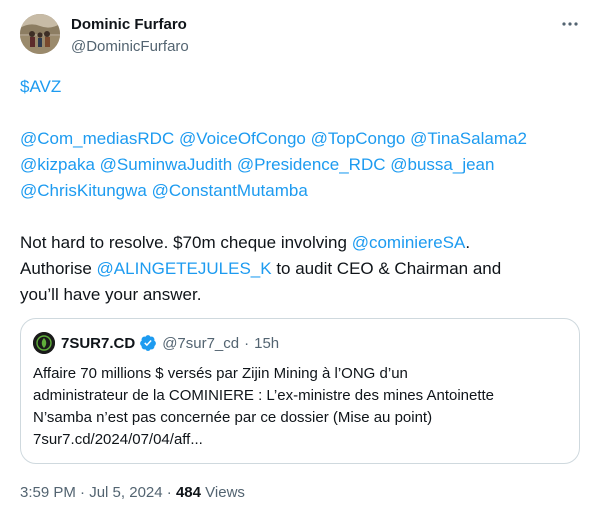 The image size is (598, 514). Describe the element at coordinates (242, 138) in the screenshot. I see `mention-link: @VoiceOfCongo` at that location.